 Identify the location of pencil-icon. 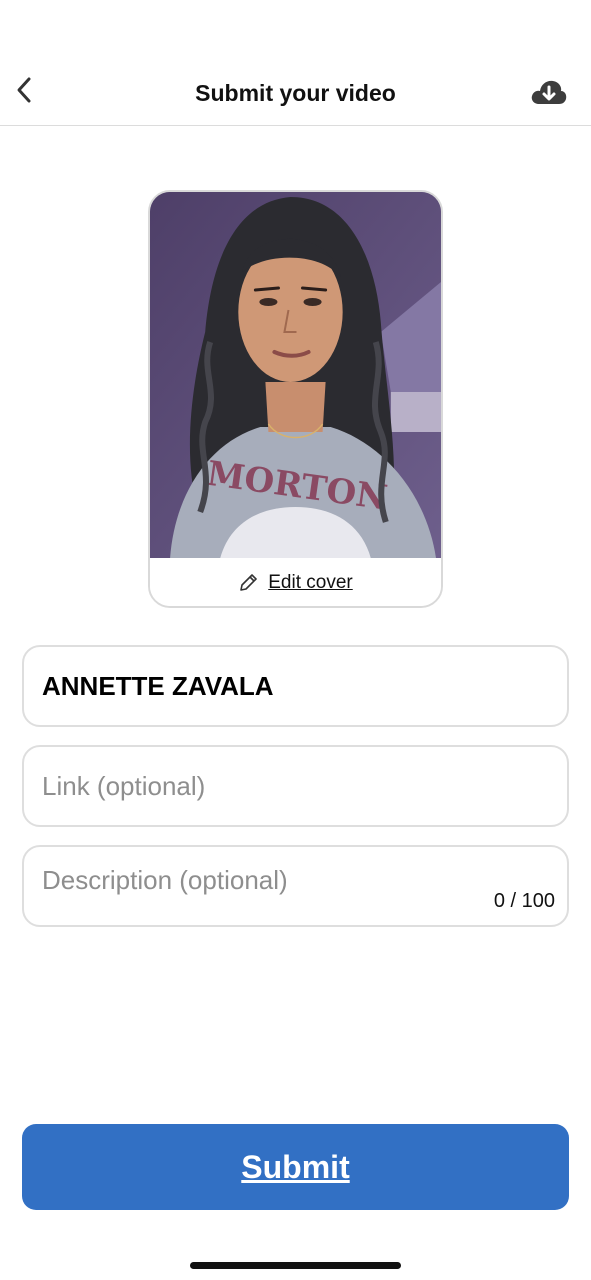
(249, 582).